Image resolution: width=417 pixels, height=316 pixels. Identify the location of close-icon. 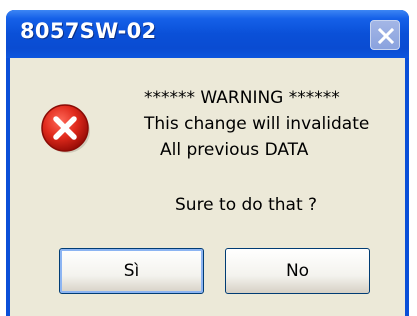
(386, 36).